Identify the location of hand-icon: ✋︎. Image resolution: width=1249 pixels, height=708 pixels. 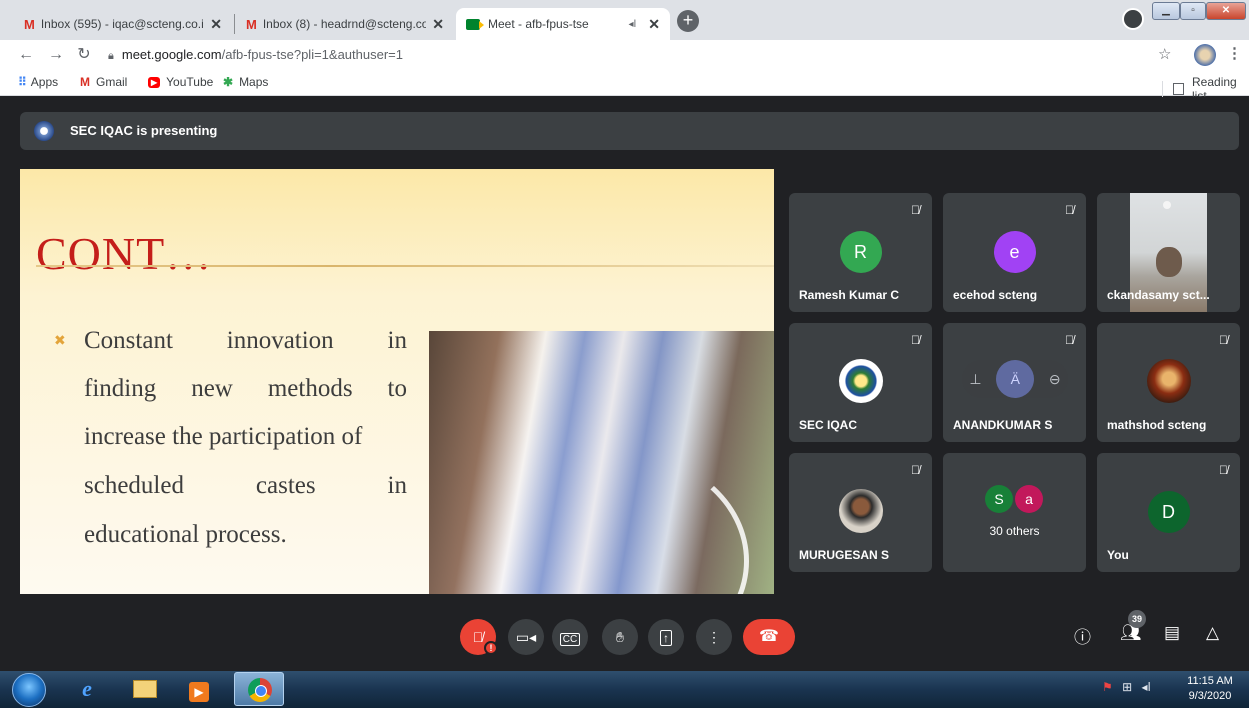
(620, 637).